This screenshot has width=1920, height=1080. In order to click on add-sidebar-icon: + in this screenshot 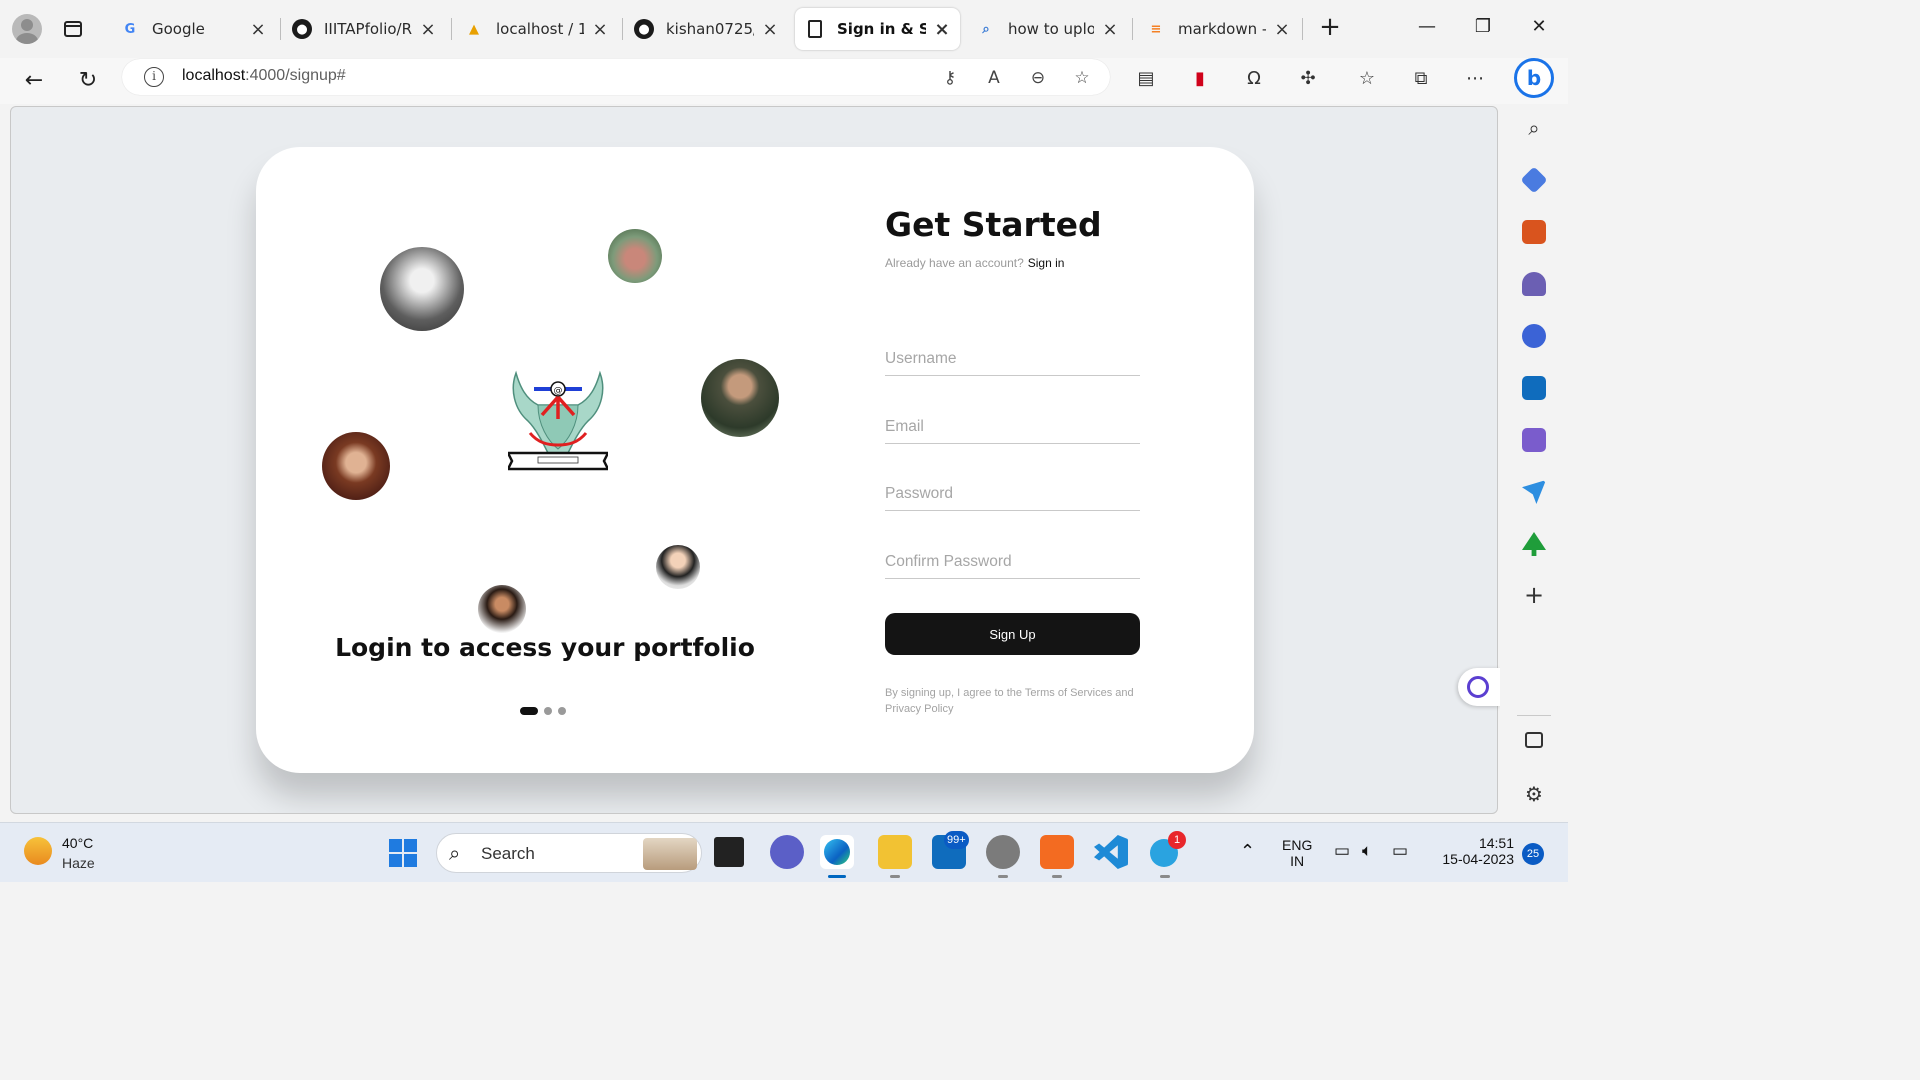, I will do `click(1534, 595)`.